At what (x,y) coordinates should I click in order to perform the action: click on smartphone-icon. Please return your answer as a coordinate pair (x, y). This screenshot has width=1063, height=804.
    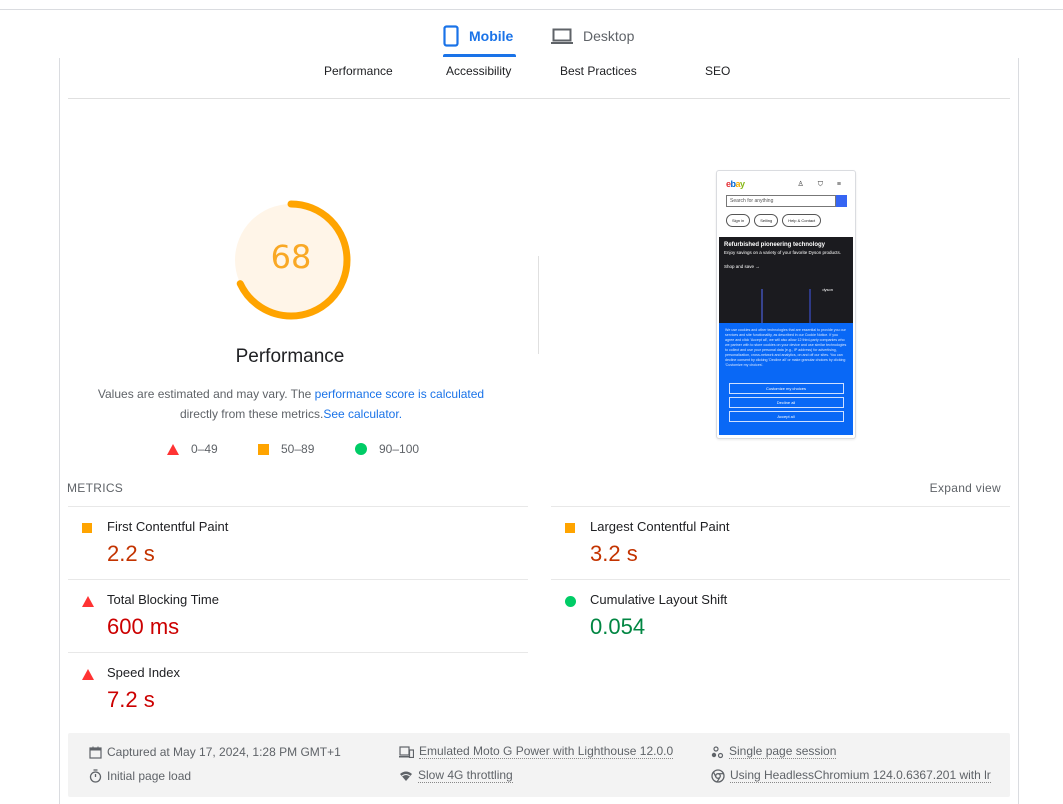
    Looking at the image, I should click on (451, 36).